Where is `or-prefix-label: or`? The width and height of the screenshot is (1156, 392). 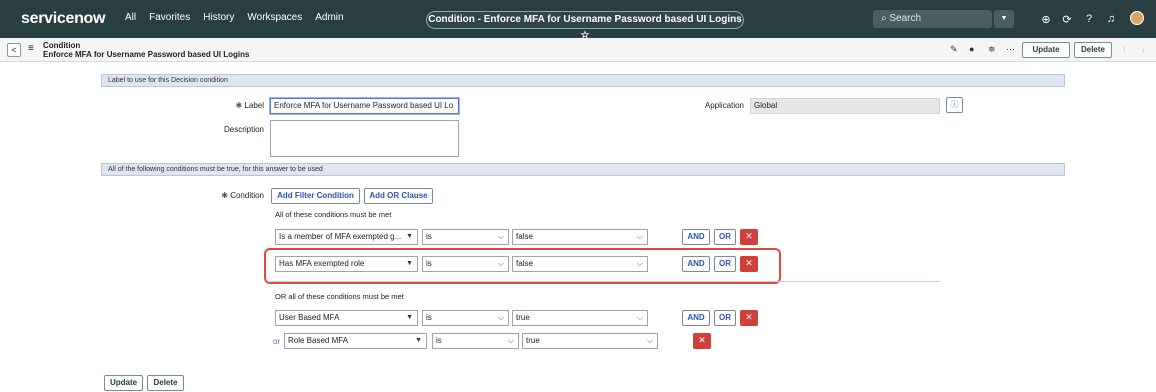 or-prefix-label: or is located at coordinates (277, 341).